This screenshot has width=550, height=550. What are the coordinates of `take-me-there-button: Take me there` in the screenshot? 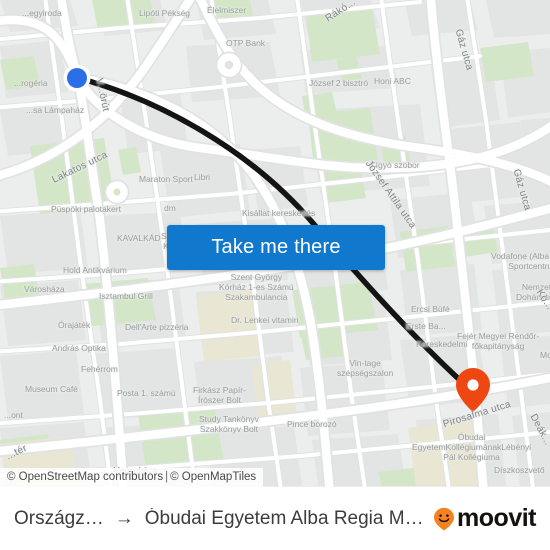 It's located at (276, 247).